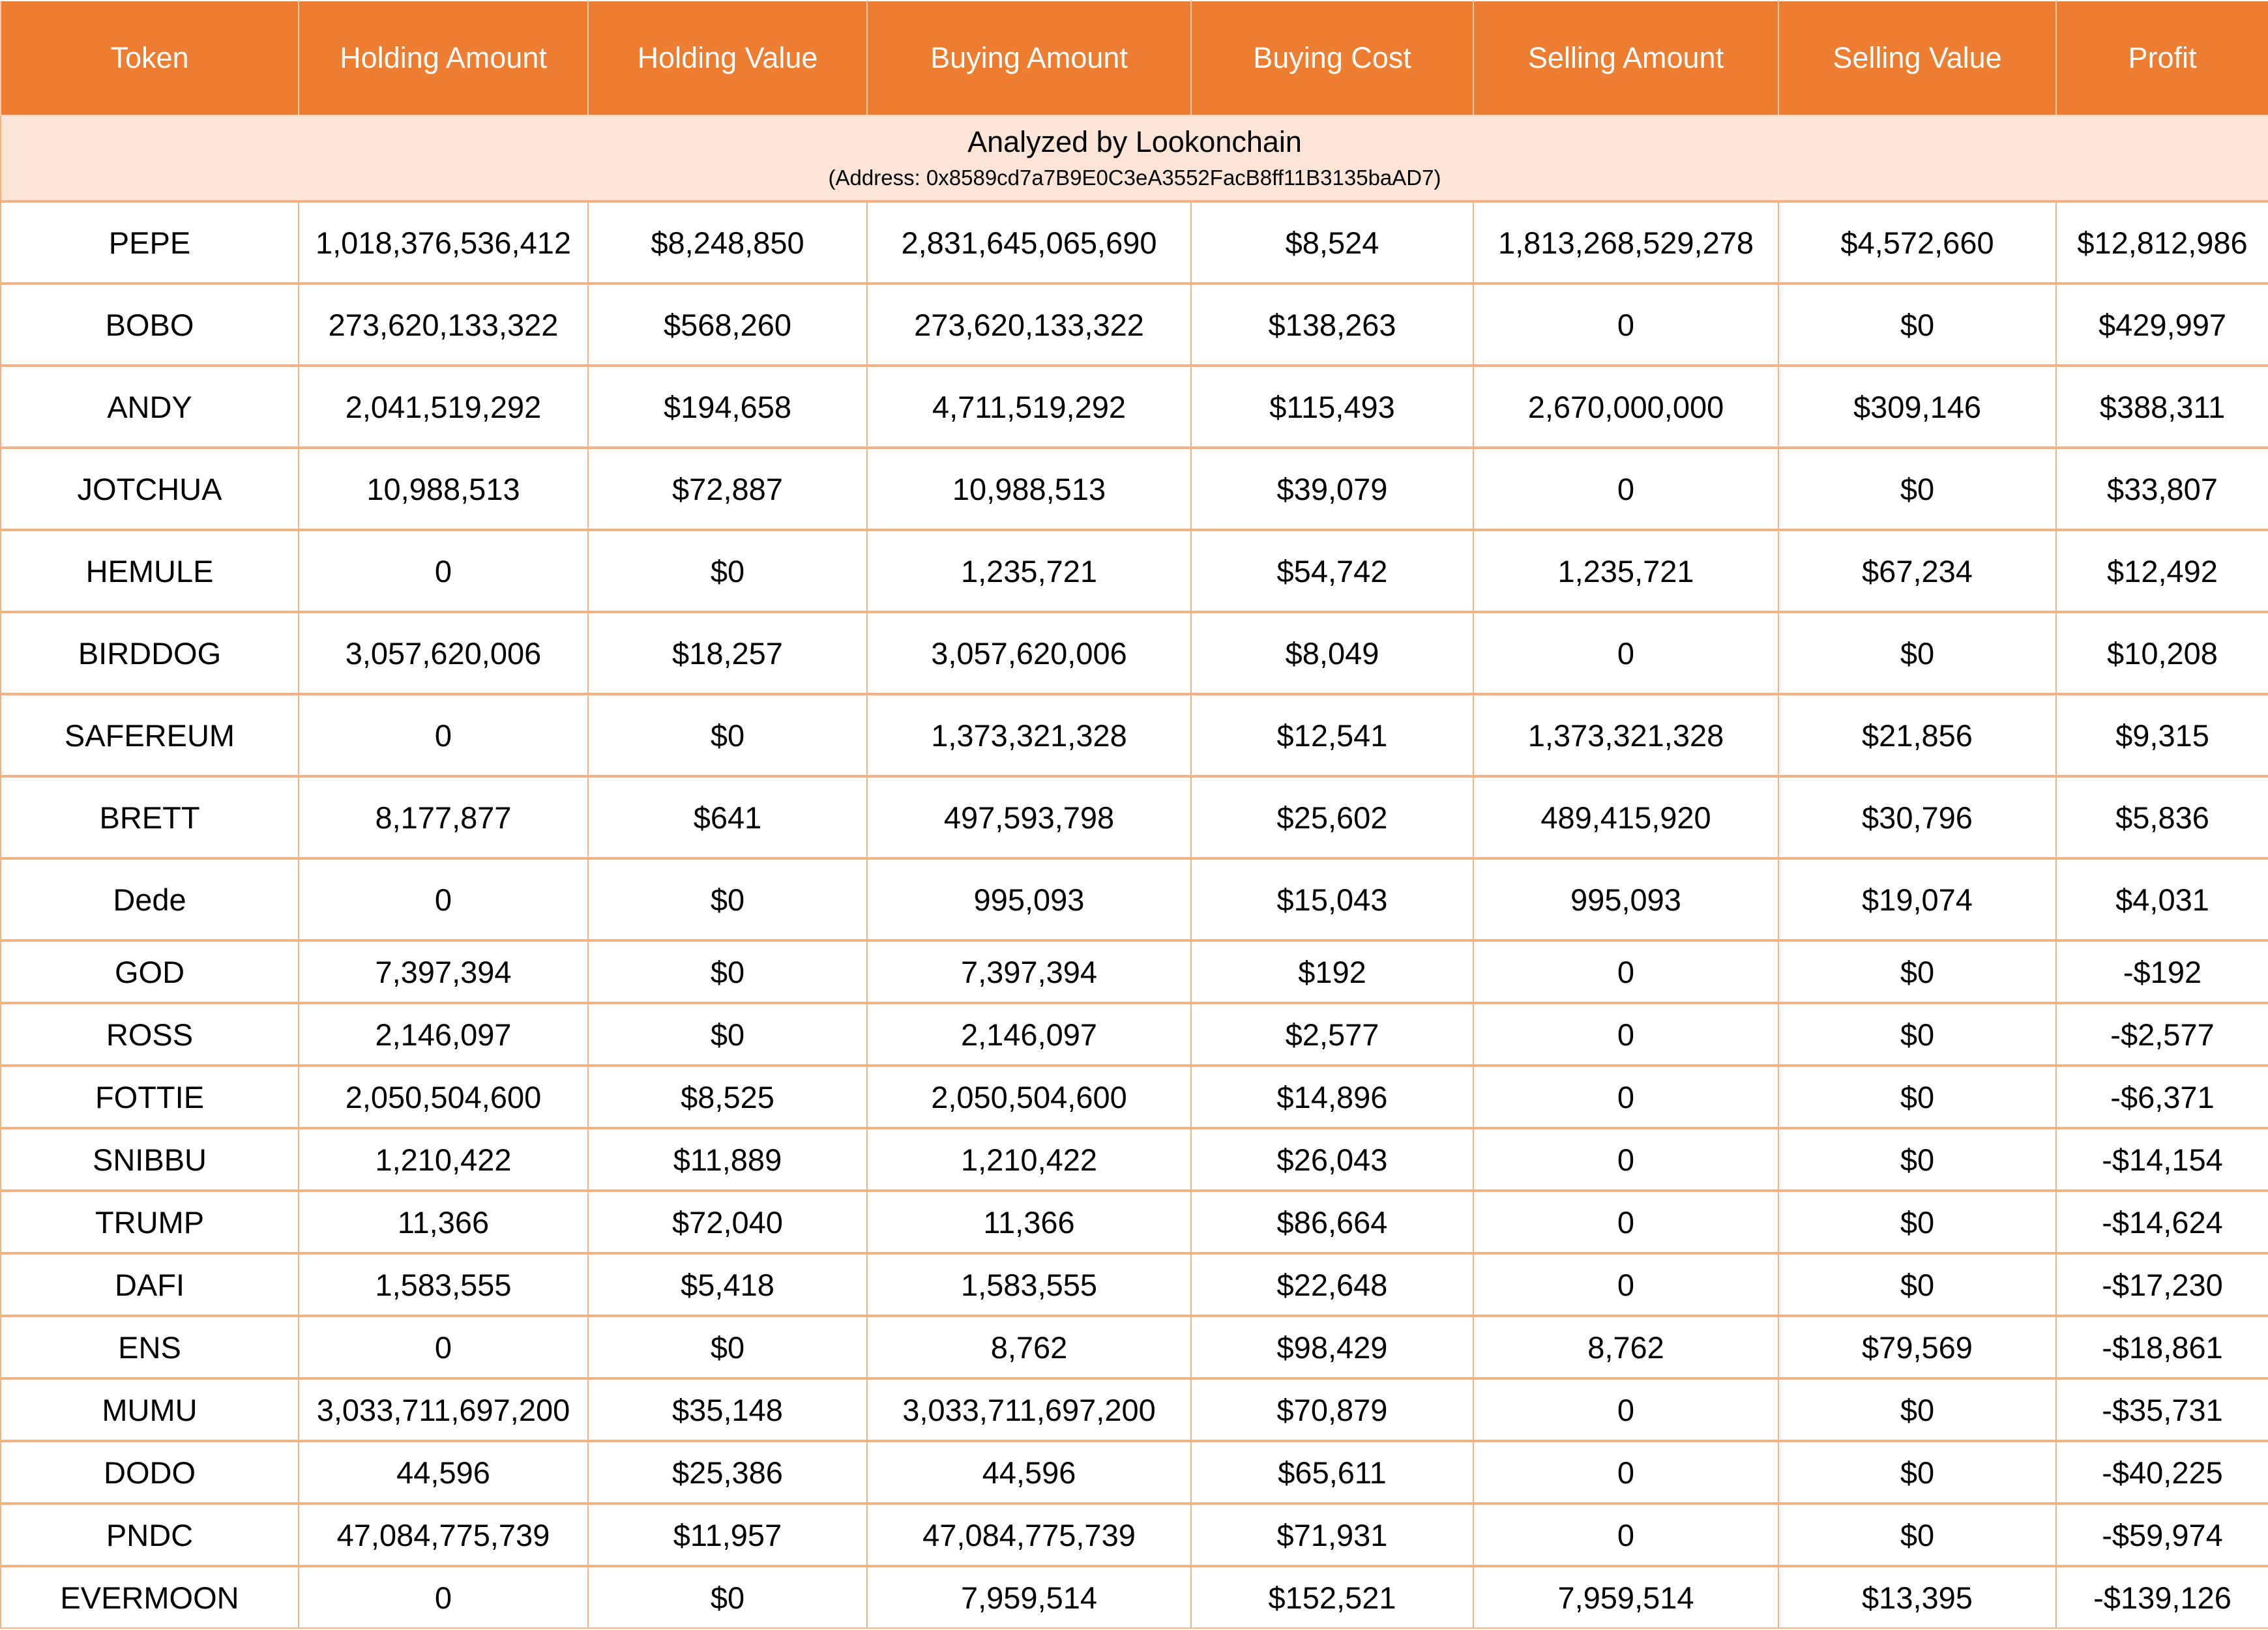 The height and width of the screenshot is (1630, 2268). I want to click on selling-amount-cell: 2,670,000,000, so click(1626, 406).